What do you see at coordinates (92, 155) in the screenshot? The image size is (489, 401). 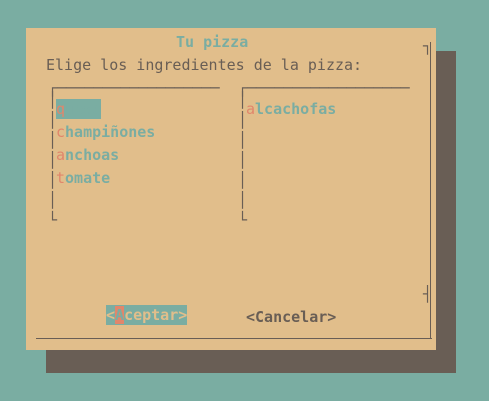 I see `list-item-label: nchoas` at bounding box center [92, 155].